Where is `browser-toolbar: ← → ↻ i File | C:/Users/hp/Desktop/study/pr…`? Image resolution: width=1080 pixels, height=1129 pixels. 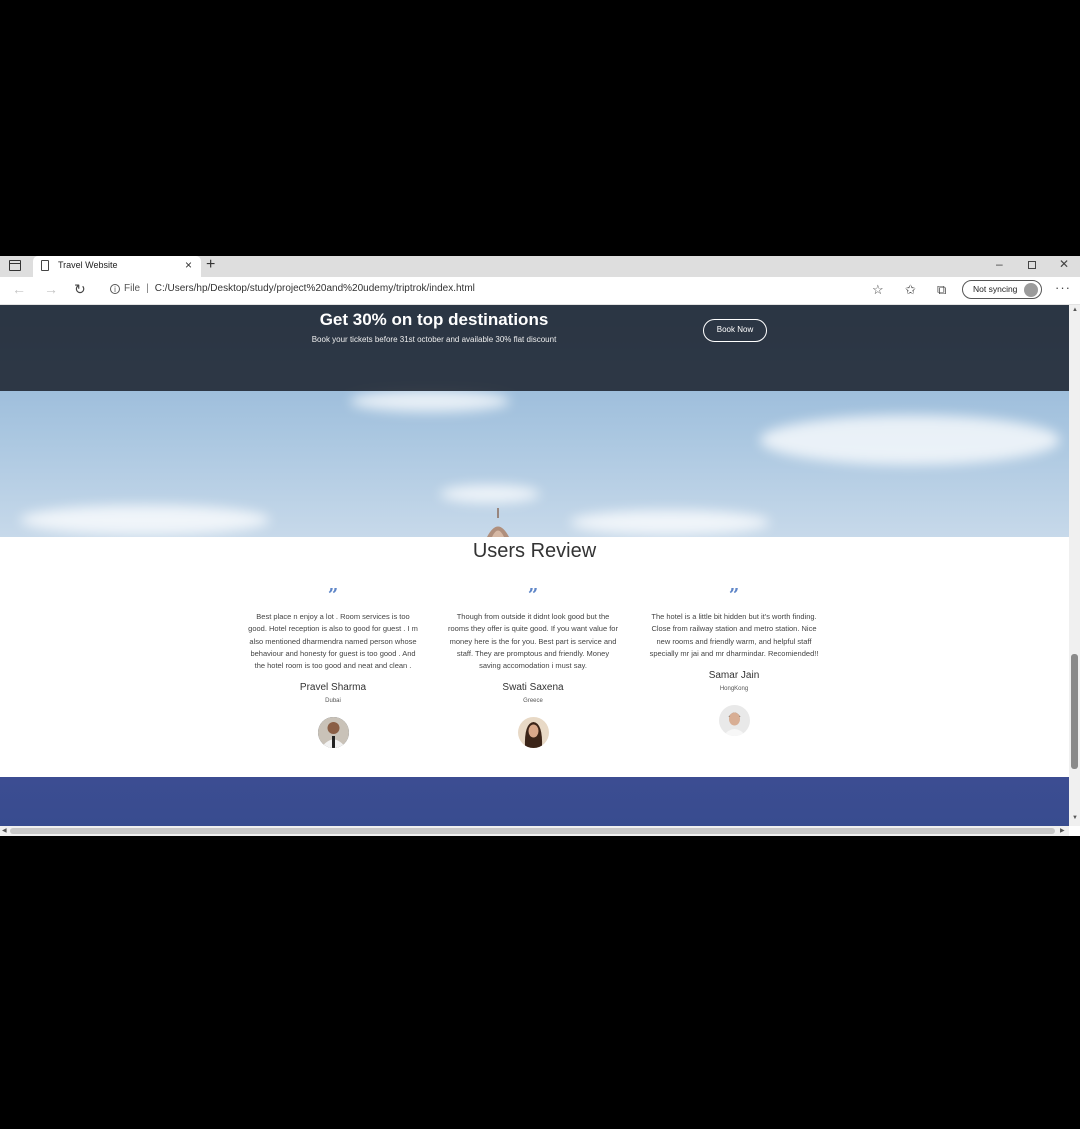
browser-toolbar: ← → ↻ i File | C:/Users/hp/Desktop/study/pr… is located at coordinates (540, 291).